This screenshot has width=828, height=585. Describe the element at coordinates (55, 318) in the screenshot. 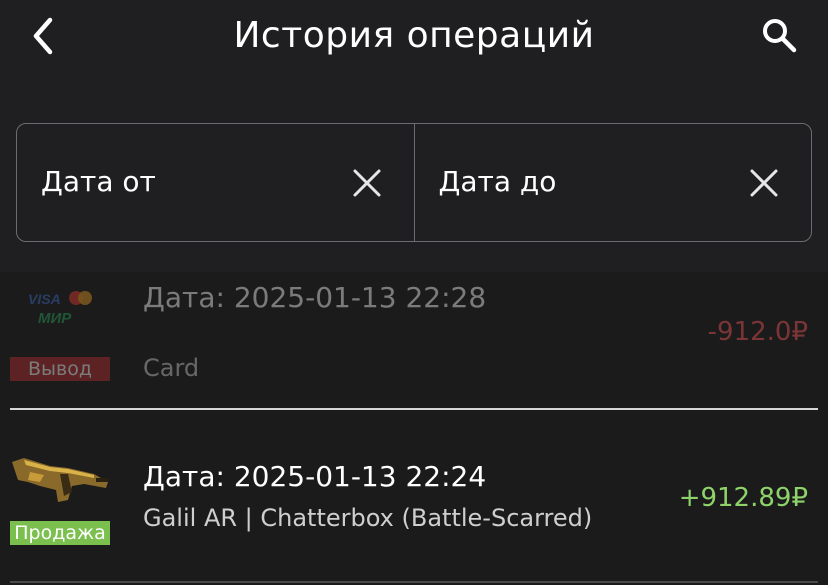

I see `svg-text: МИР` at that location.